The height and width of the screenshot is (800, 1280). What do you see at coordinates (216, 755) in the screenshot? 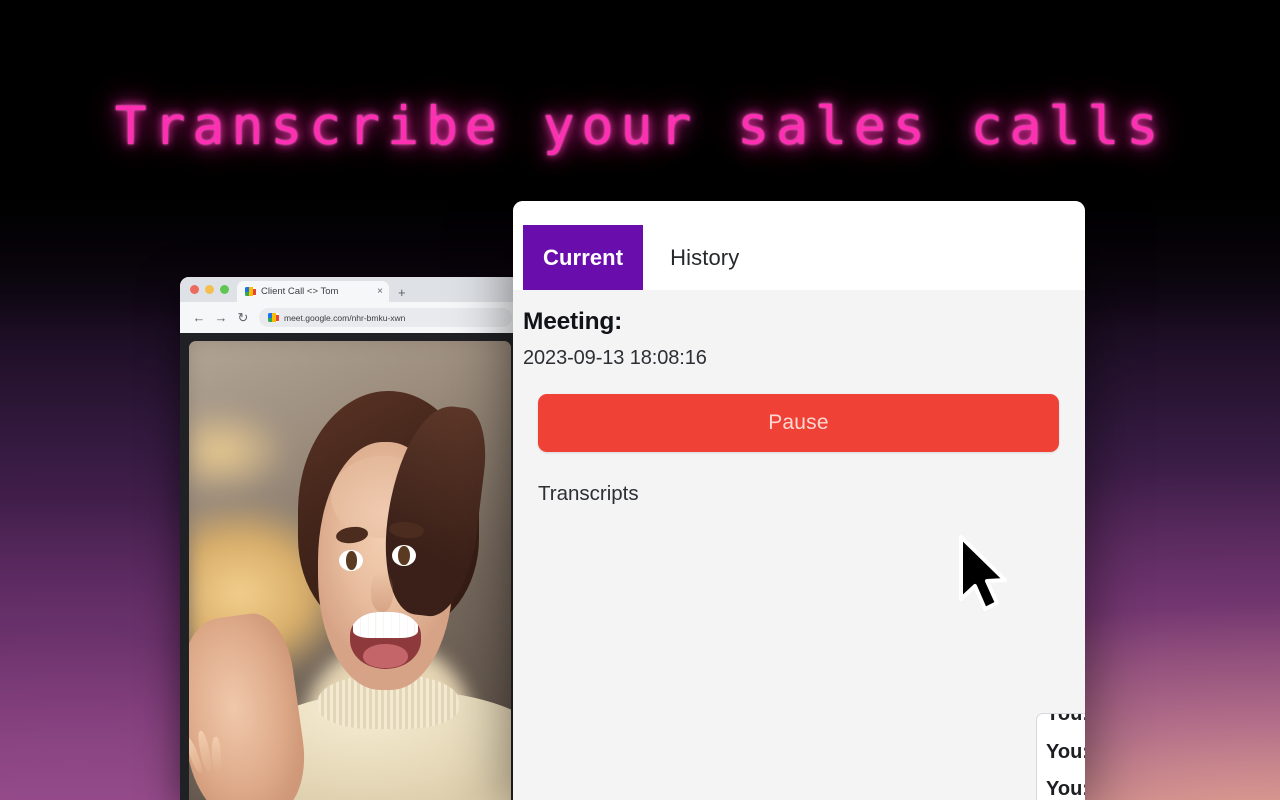
I see `participant-finger` at bounding box center [216, 755].